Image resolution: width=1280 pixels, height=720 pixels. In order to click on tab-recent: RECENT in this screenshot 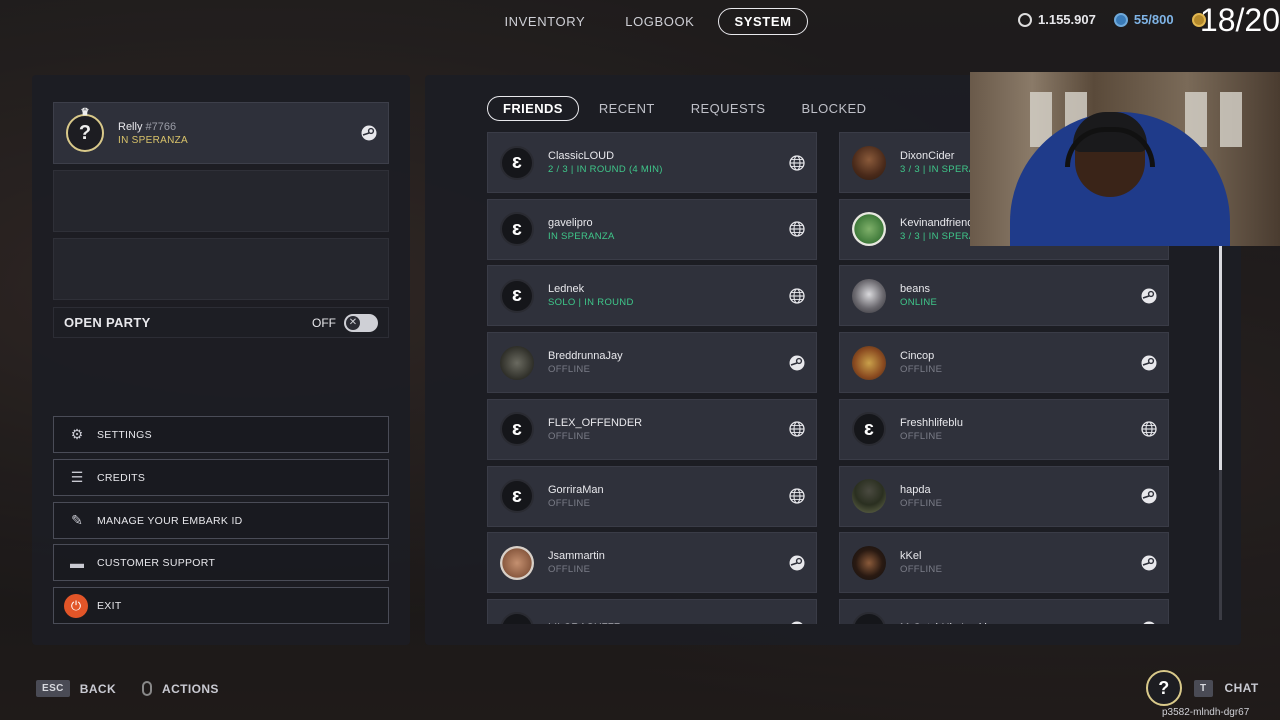, I will do `click(627, 108)`.